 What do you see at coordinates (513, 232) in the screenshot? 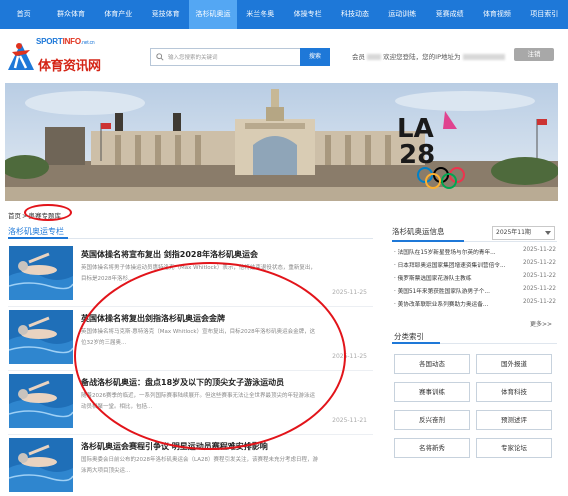
I see `period-select-value: 2025年11期` at bounding box center [513, 232].